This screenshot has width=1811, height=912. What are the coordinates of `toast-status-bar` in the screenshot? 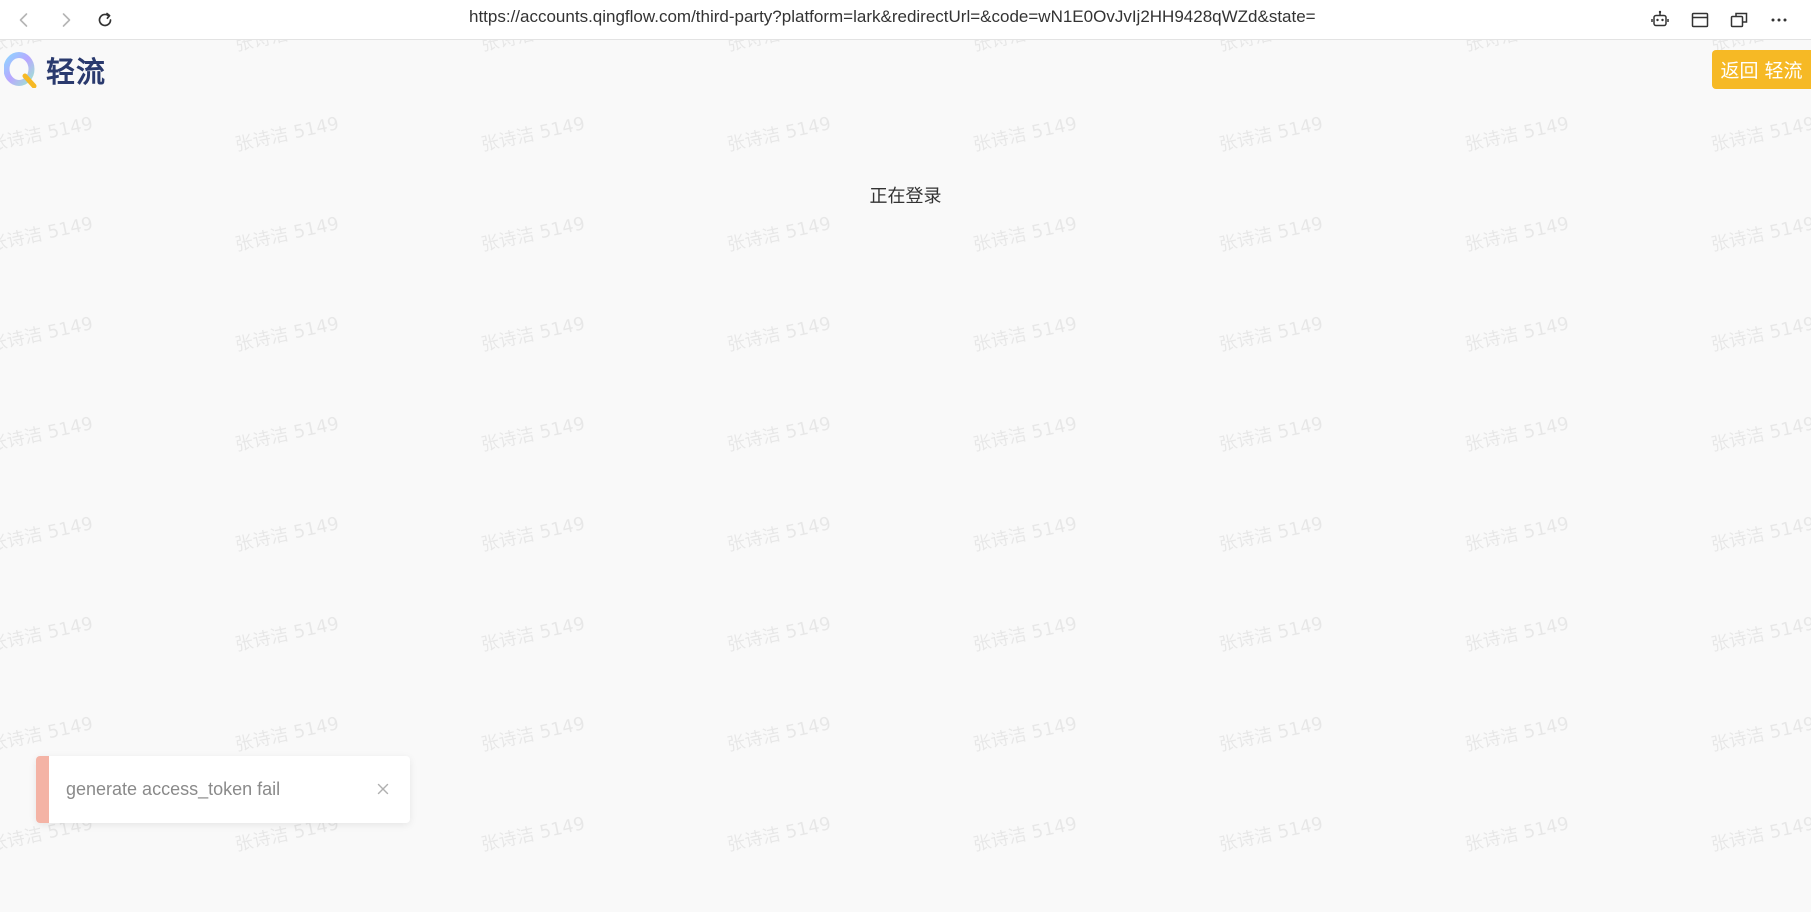 It's located at (42, 789).